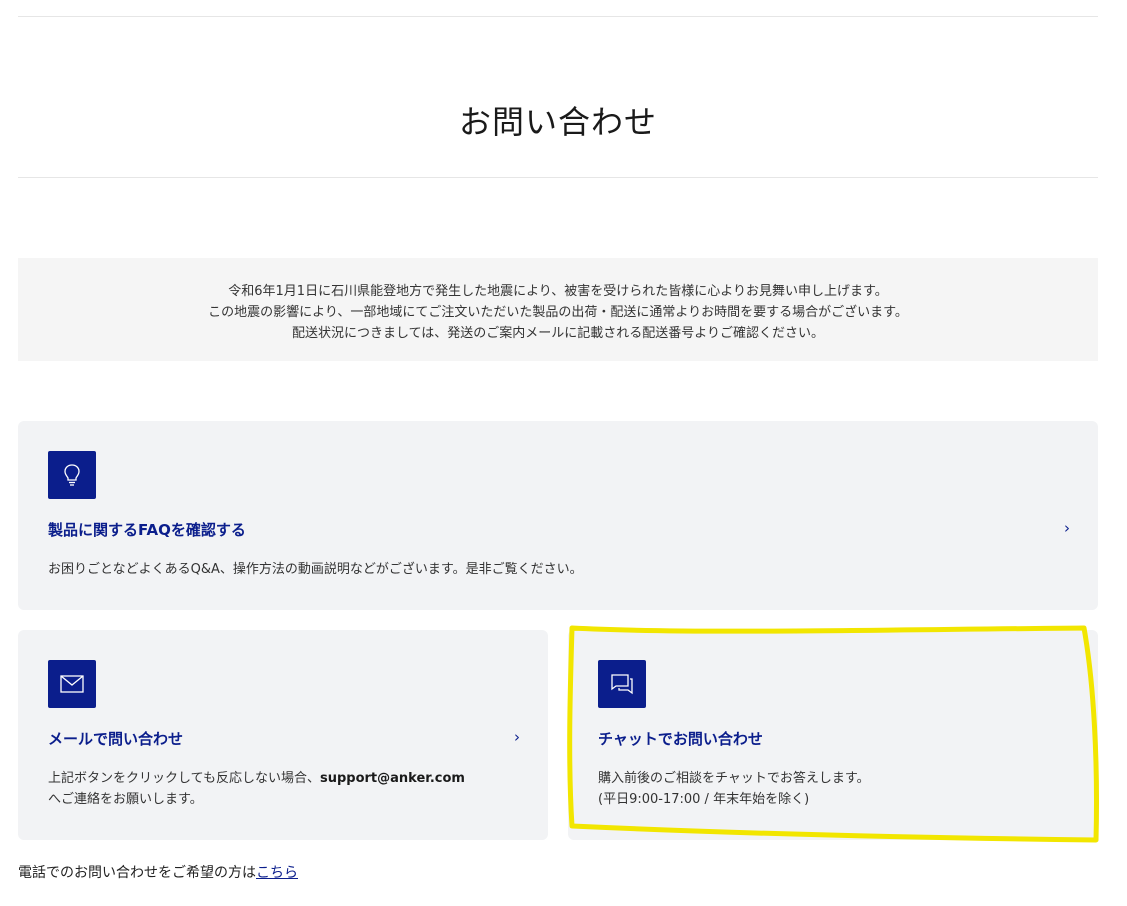  I want to click on support-email: support@anker.com, so click(392, 778).